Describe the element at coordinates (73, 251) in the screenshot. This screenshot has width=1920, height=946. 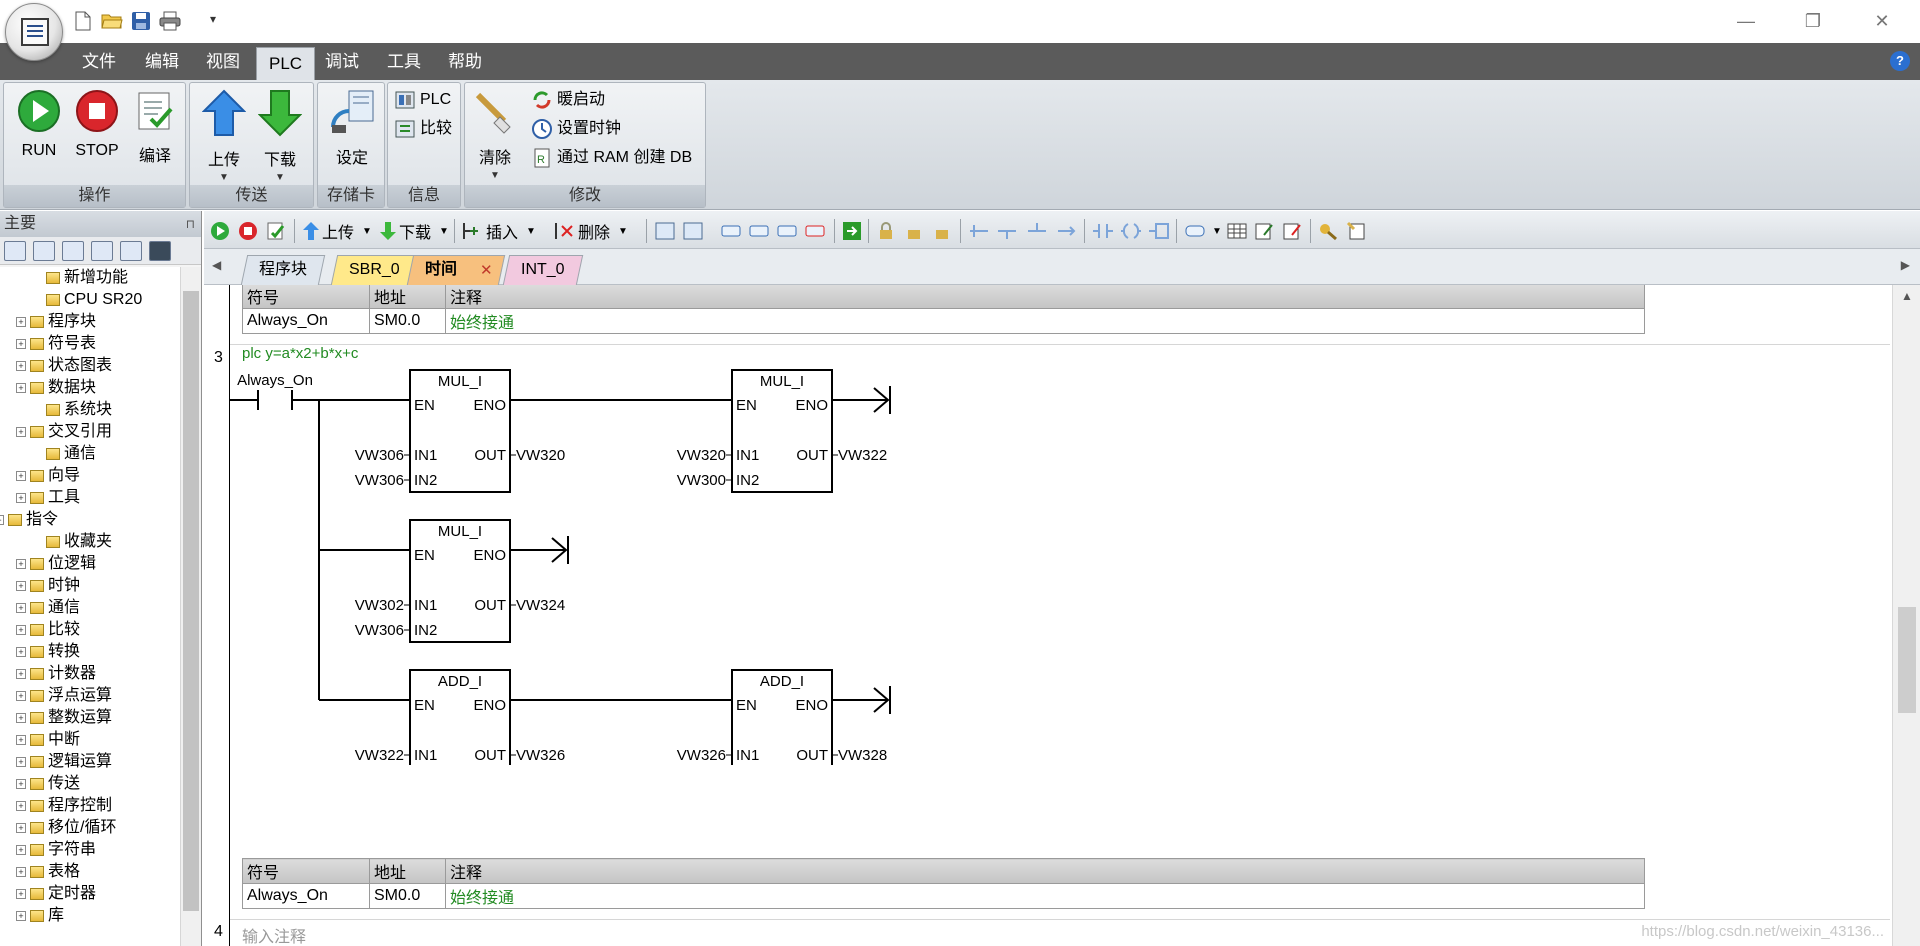
I see `view-status-icon` at that location.